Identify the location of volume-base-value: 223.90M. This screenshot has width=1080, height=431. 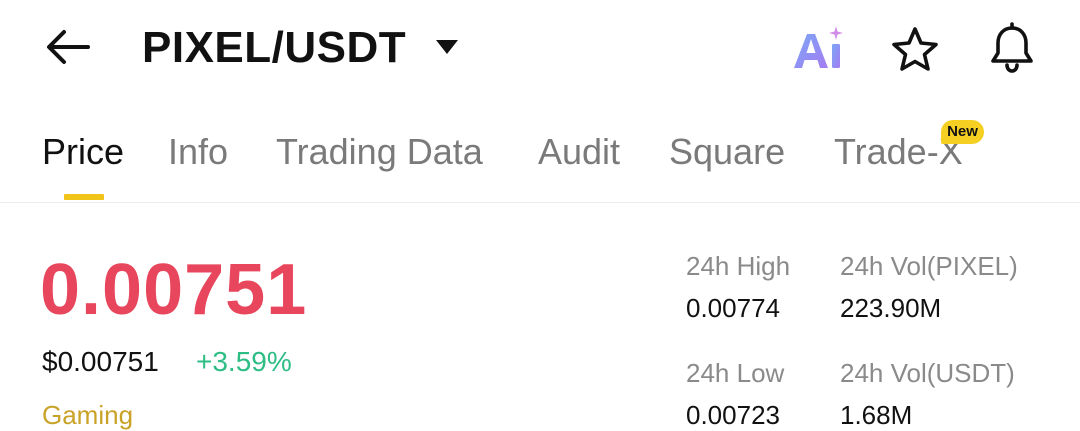
(891, 308).